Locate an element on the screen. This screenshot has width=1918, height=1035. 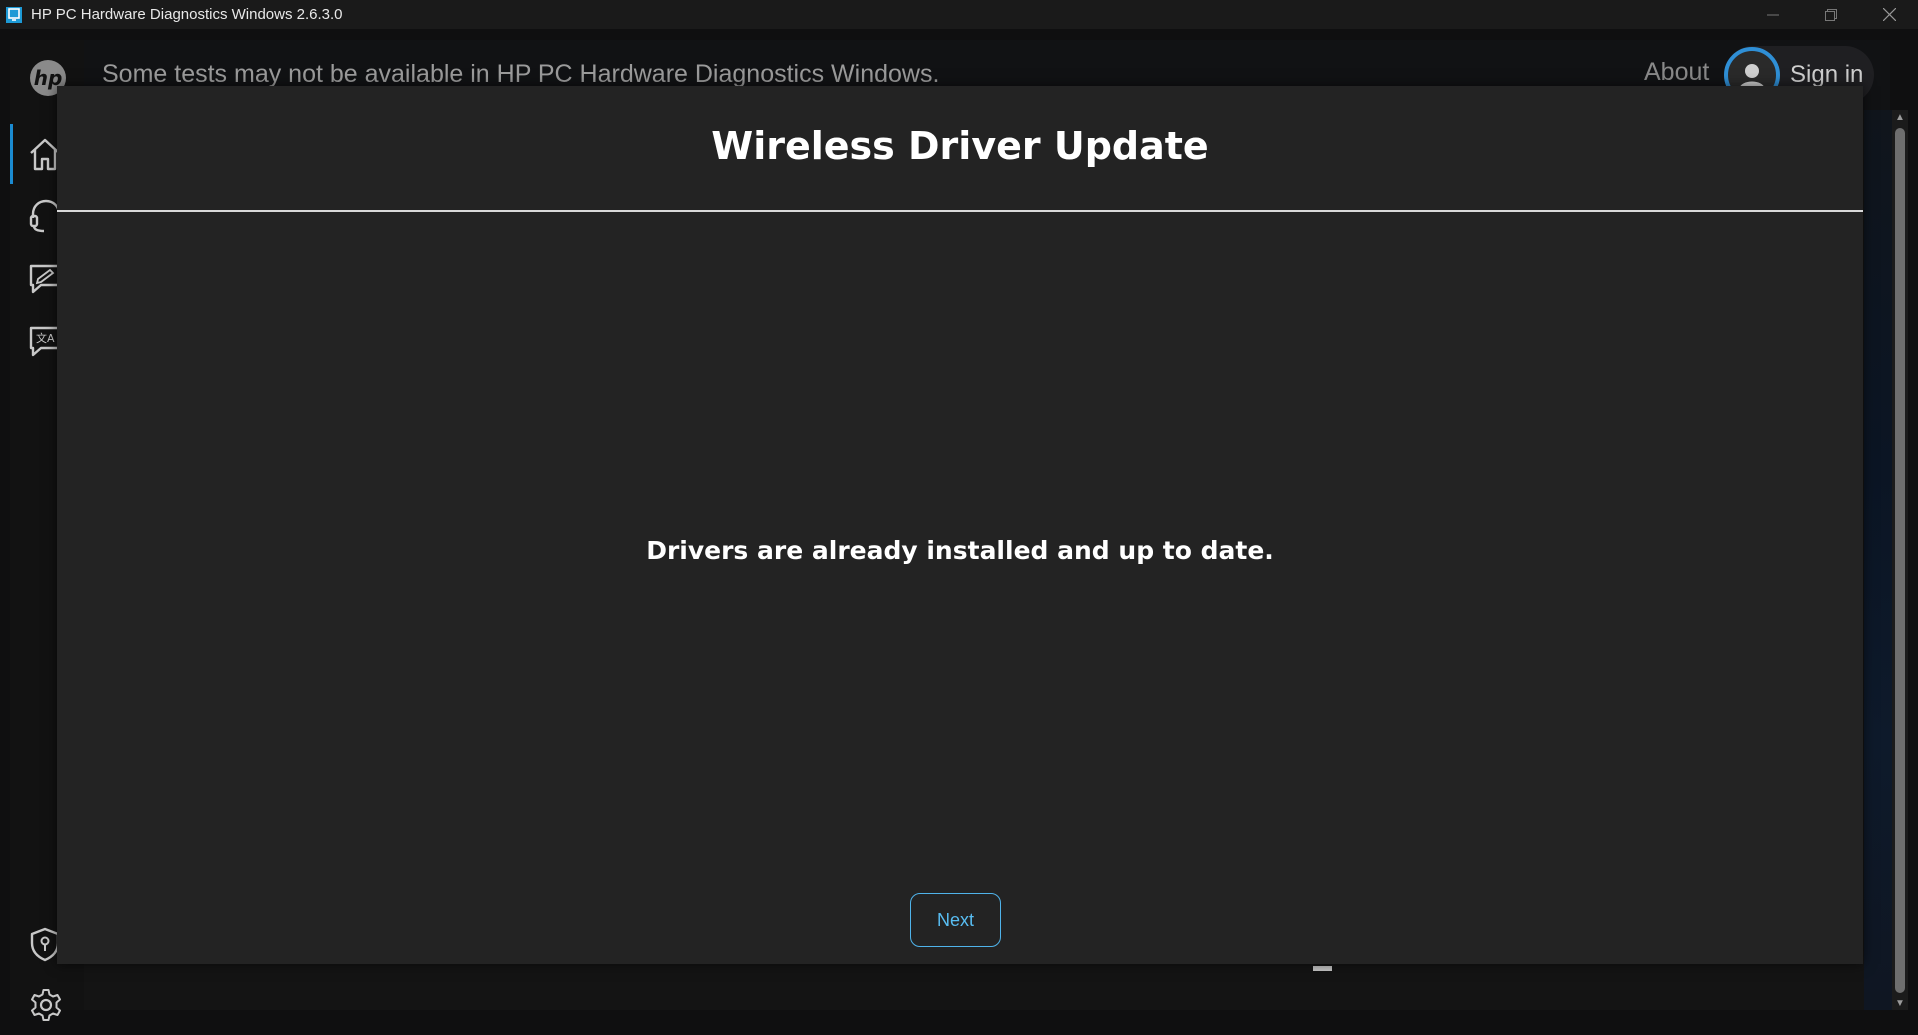
minimize-button is located at coordinates (1773, 14).